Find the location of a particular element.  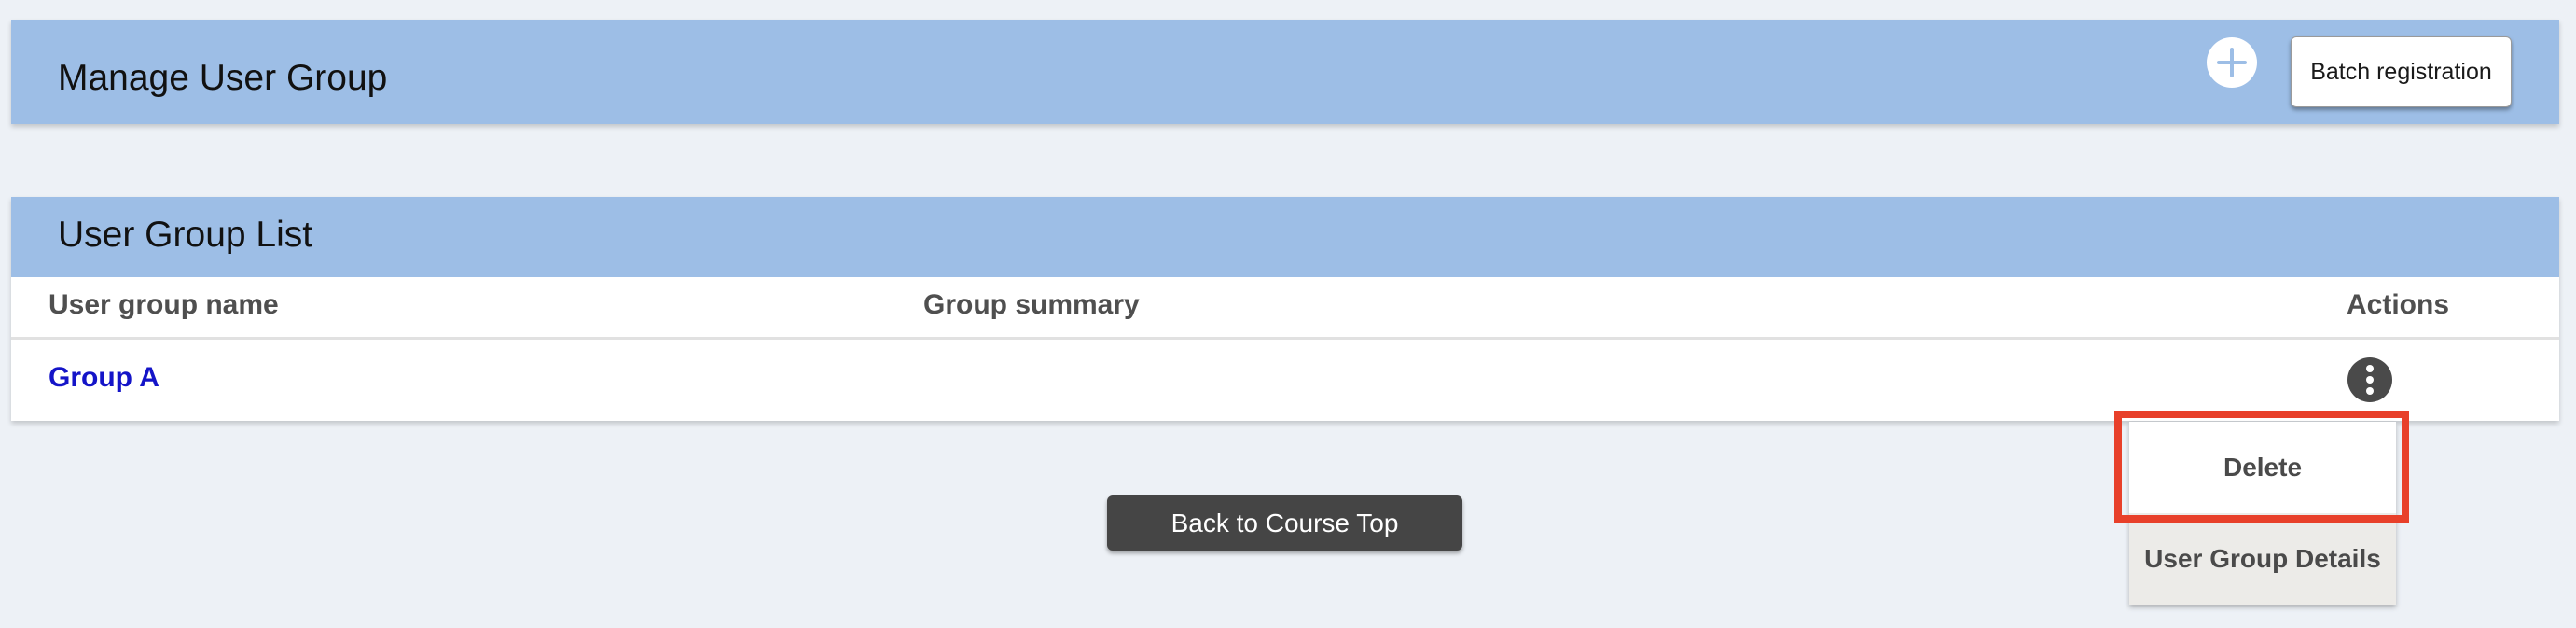

page-title: Manage User Group is located at coordinates (223, 78).